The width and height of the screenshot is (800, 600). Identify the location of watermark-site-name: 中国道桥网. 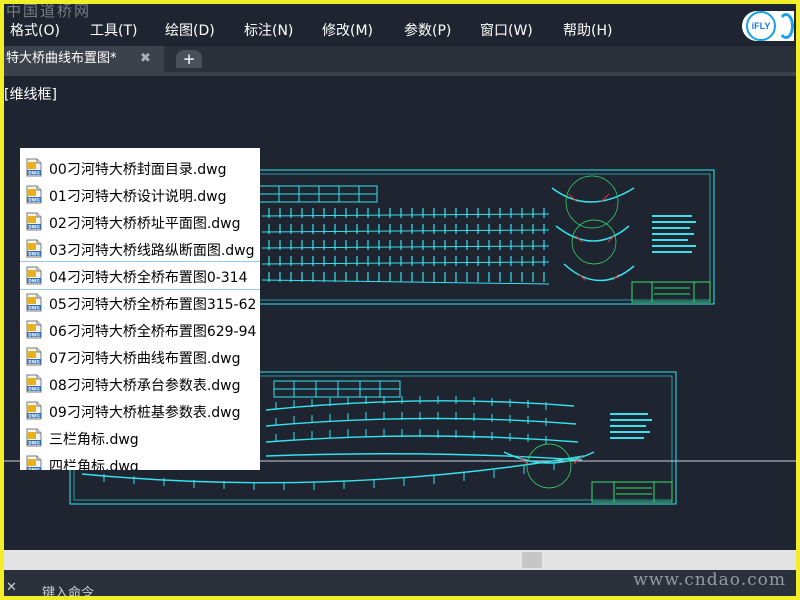
(49, 11).